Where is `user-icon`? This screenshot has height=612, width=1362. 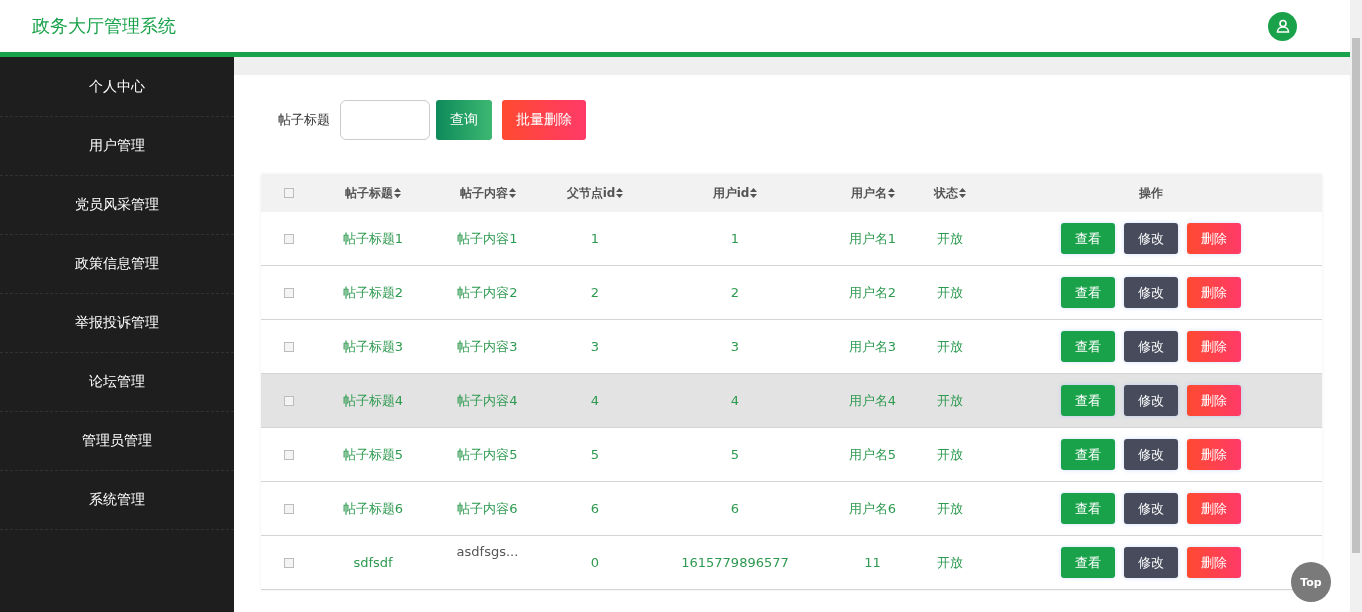
user-icon is located at coordinates (1282, 26).